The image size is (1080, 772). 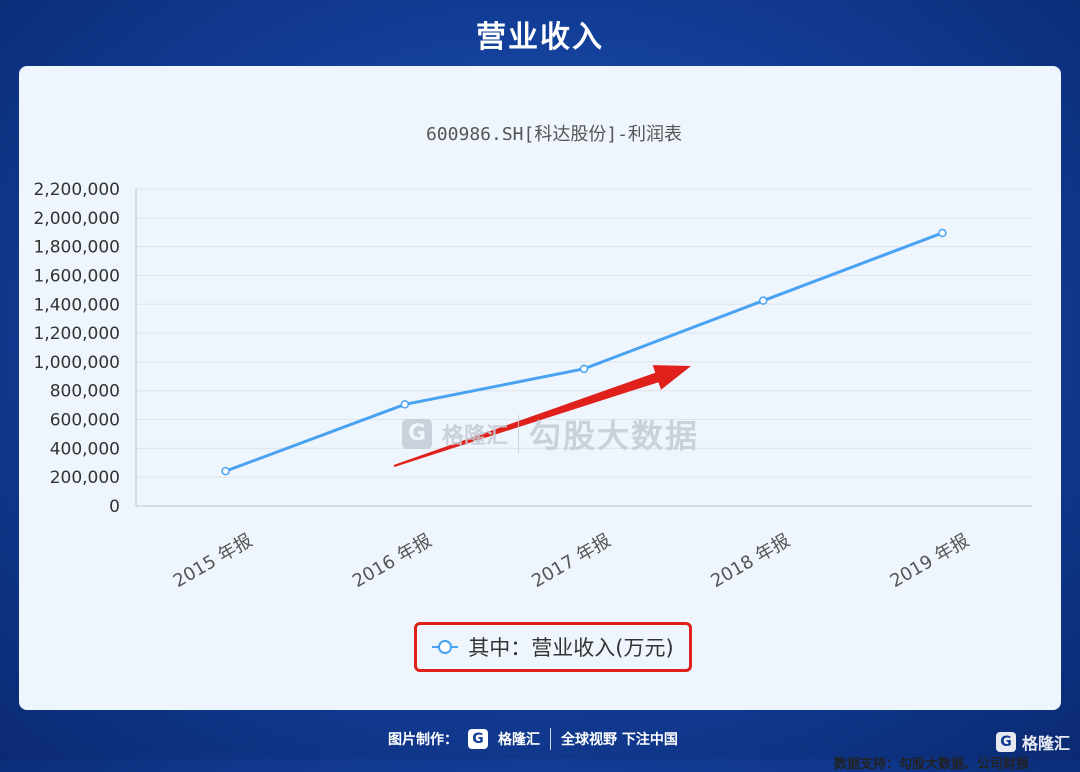 I want to click on y-tick-label: 400,000, so click(x=85, y=449).